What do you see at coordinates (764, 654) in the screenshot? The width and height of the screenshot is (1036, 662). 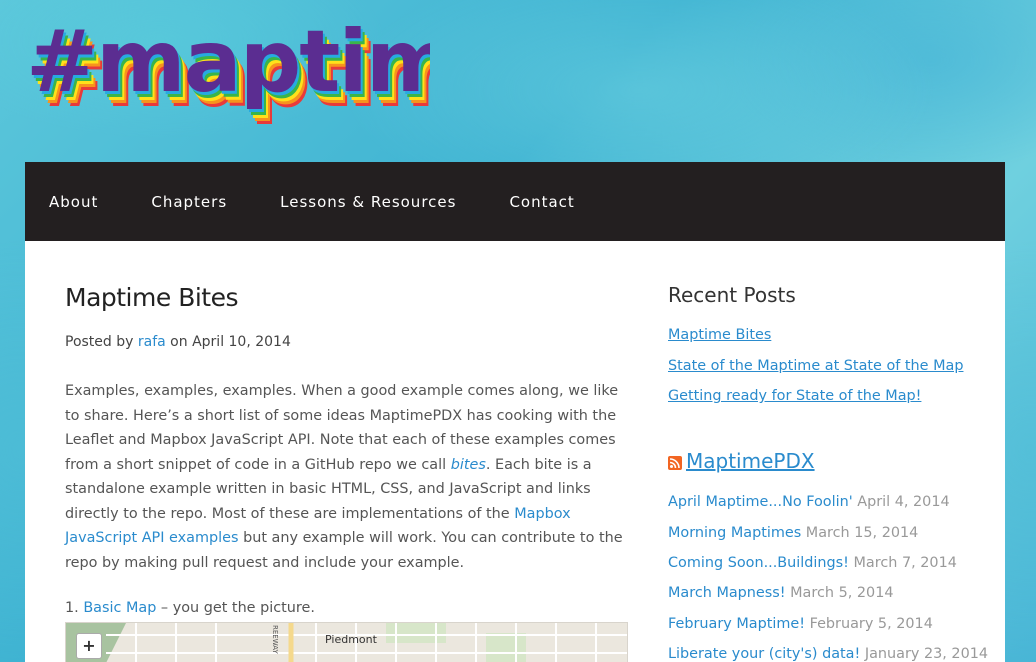 I see `feed-item-link: Liberate your (city's) data!` at bounding box center [764, 654].